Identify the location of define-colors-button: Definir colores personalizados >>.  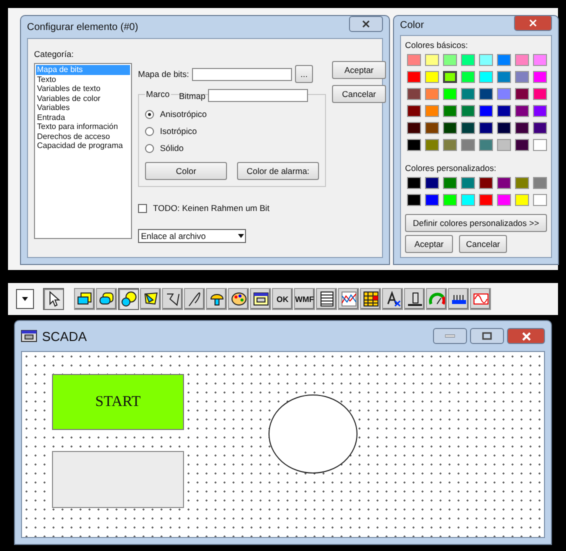
(476, 223).